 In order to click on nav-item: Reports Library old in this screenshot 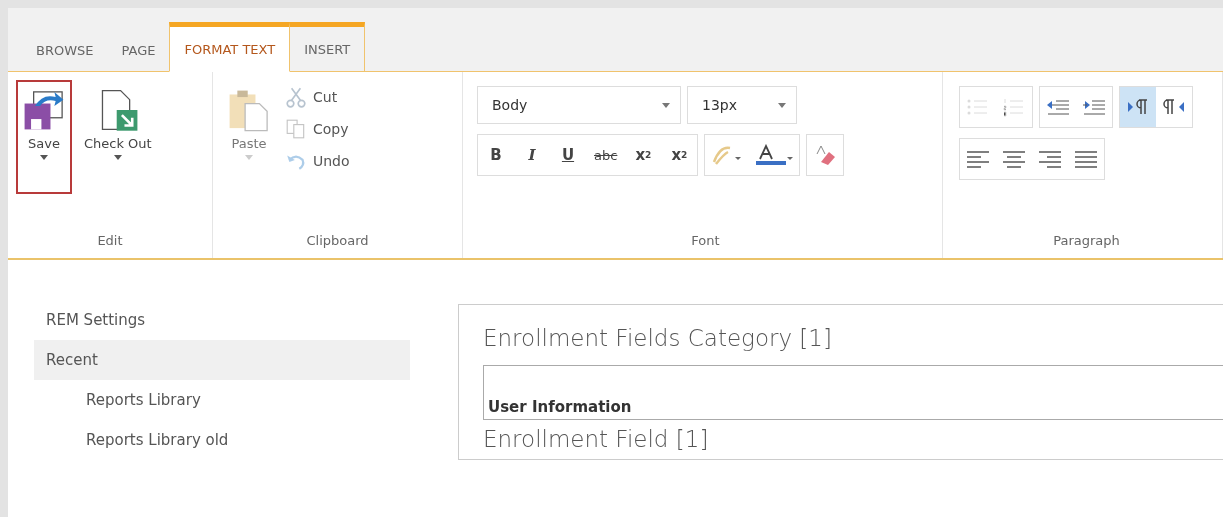, I will do `click(222, 440)`.